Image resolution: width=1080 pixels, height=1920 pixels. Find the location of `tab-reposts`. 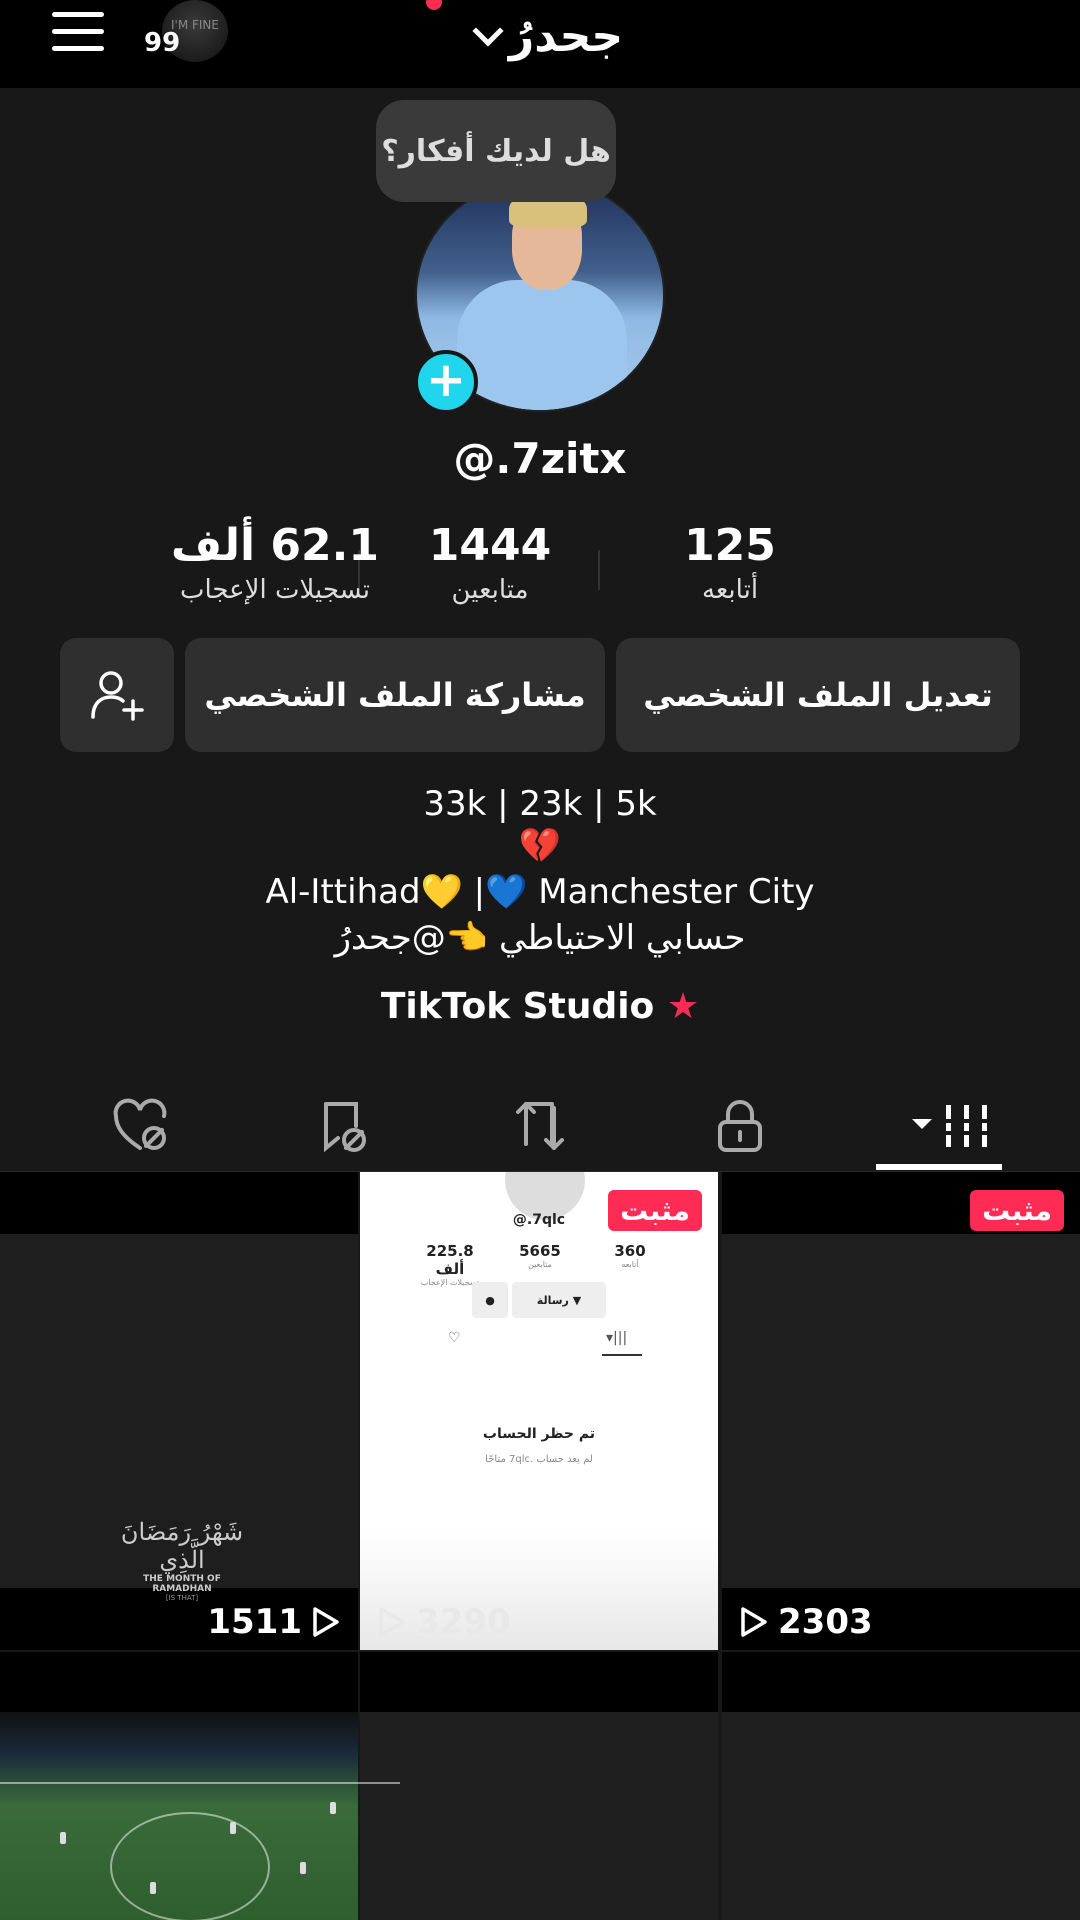

tab-reposts is located at coordinates (540, 1126).